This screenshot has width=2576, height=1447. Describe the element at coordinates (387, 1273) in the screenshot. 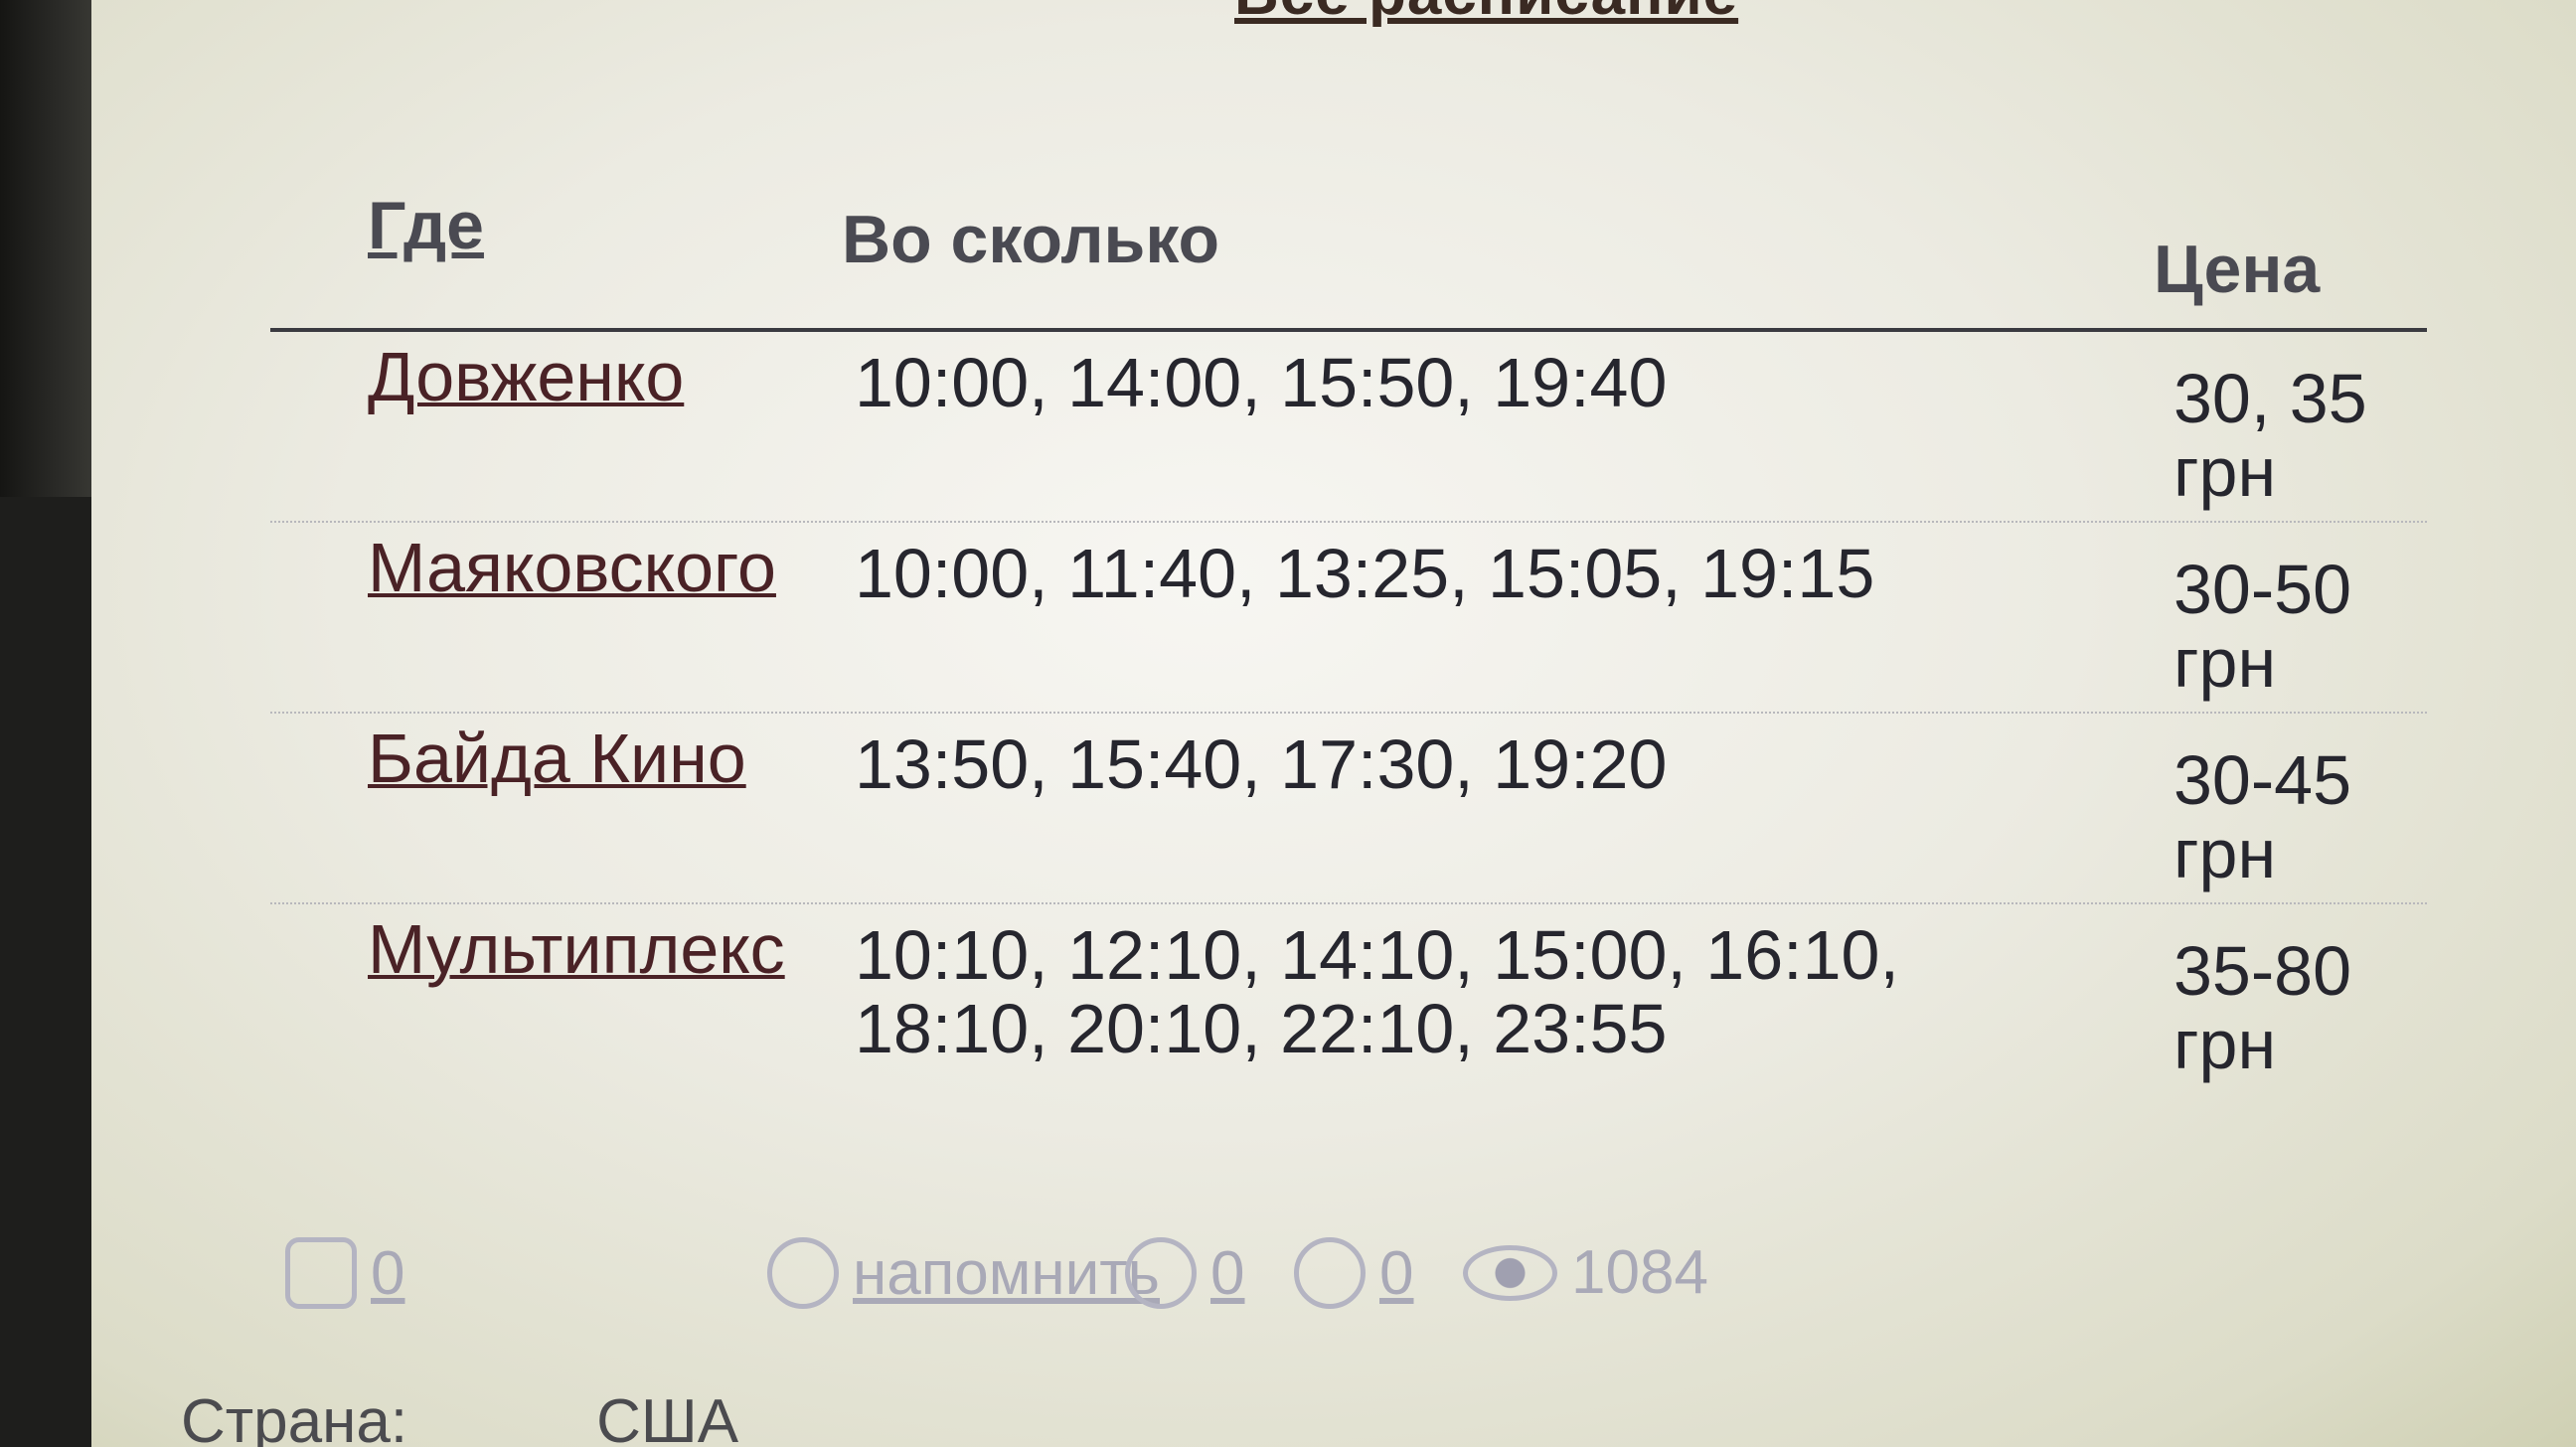

I see `rating-count: 0` at that location.